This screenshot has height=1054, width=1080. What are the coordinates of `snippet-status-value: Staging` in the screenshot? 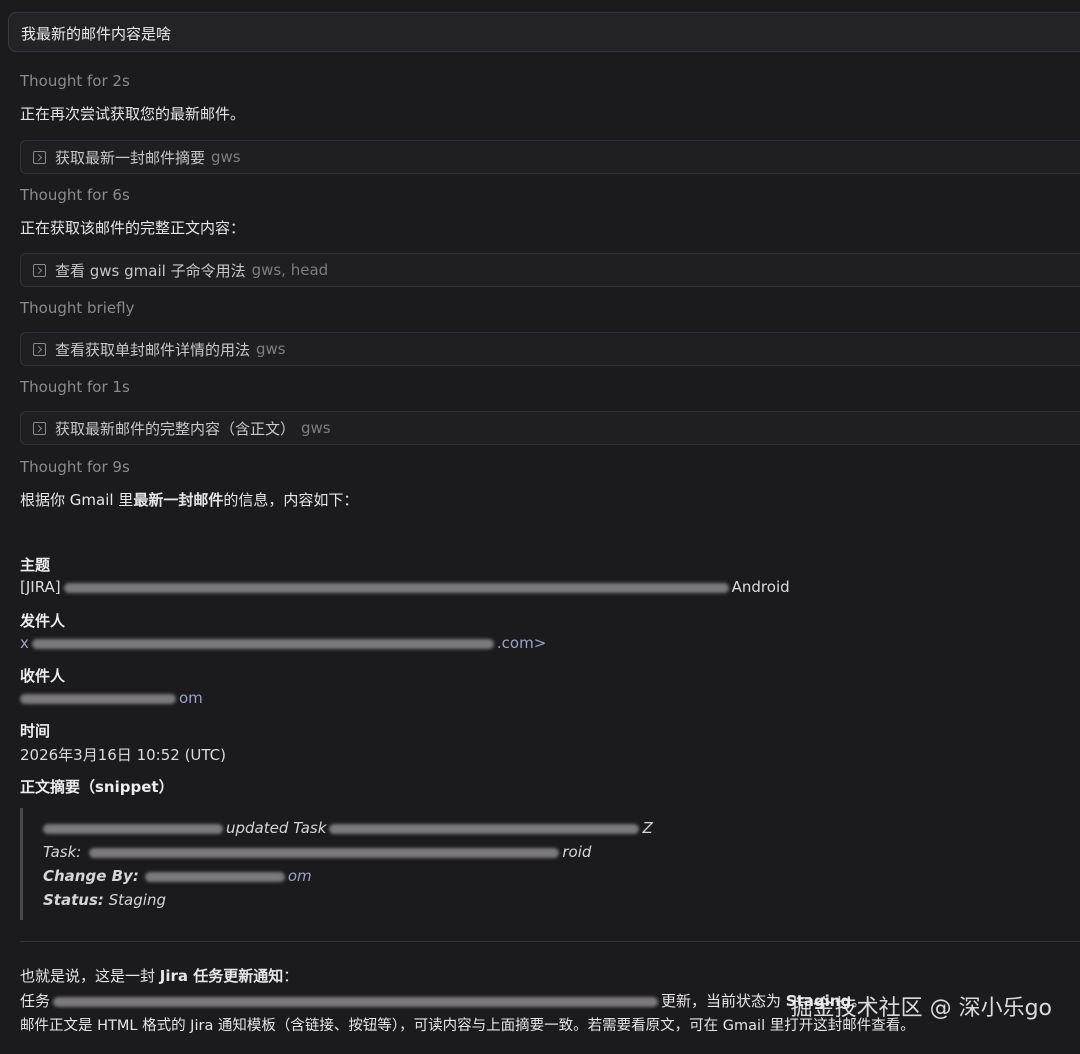 It's located at (137, 900).